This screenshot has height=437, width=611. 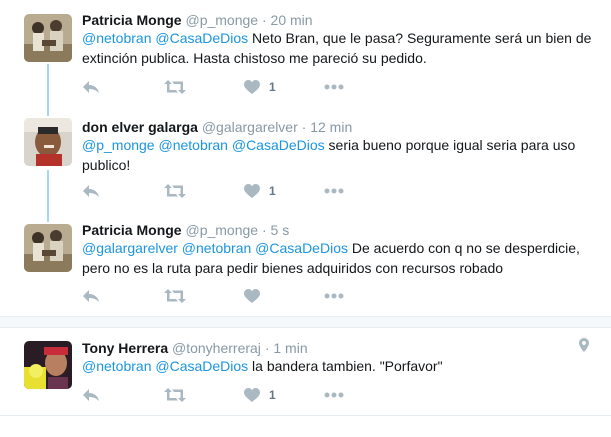 I want to click on conversation-divider, so click(x=305, y=322).